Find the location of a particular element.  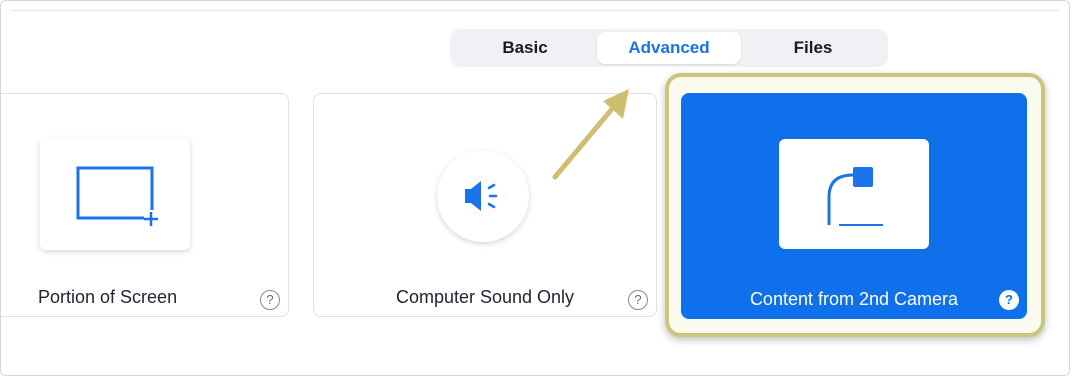

tab-advanced: Advanced is located at coordinates (669, 48).